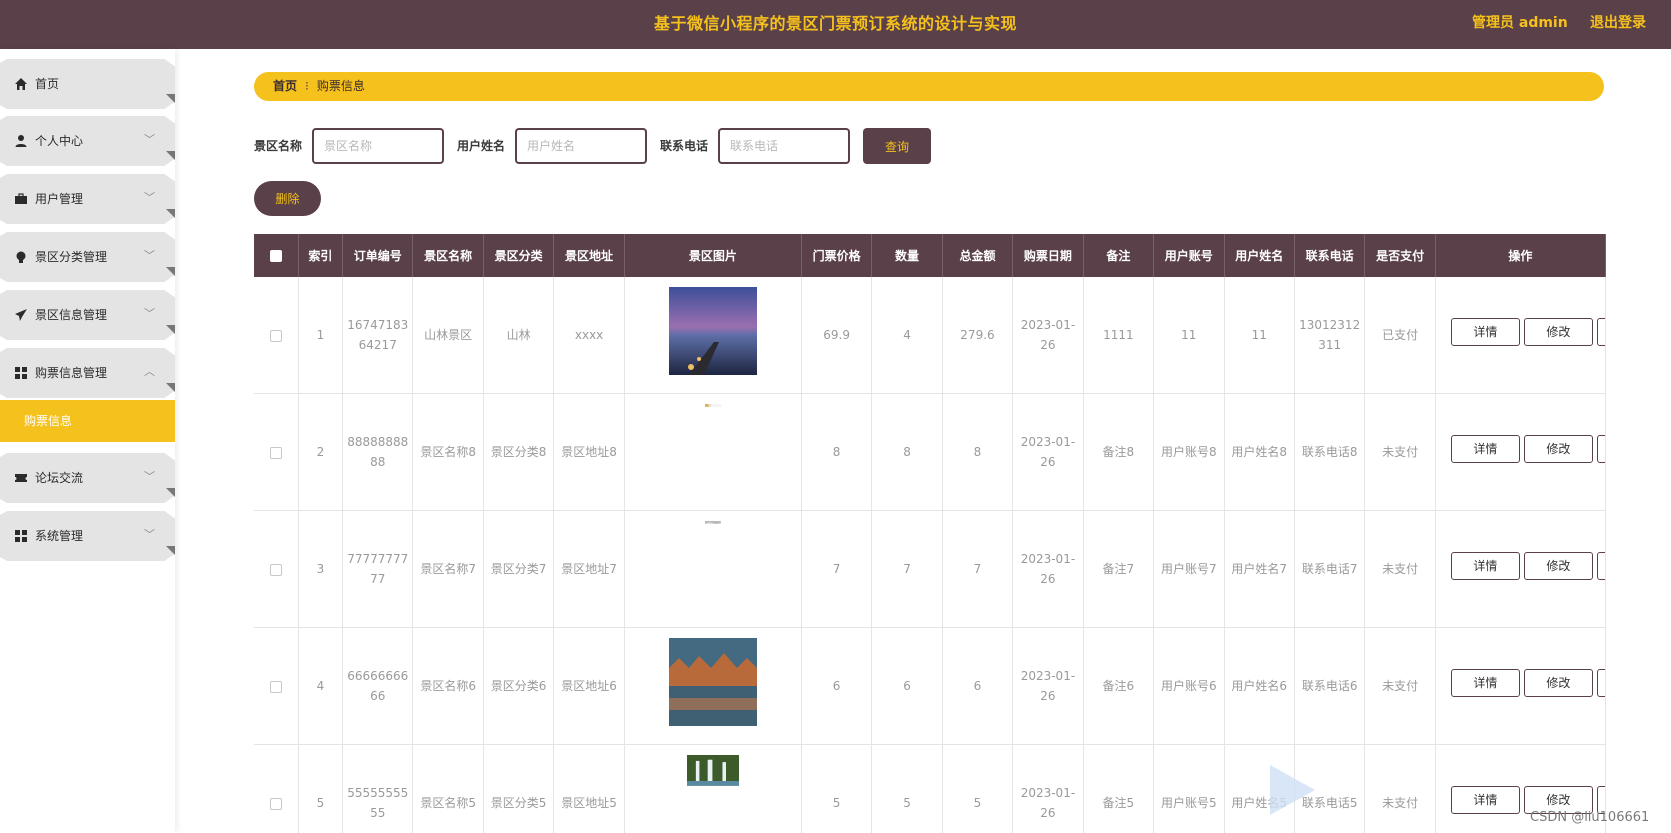 Image resolution: width=1671 pixels, height=833 pixels. What do you see at coordinates (59, 536) in the screenshot?
I see `sidebar-item-label: 系统管理` at bounding box center [59, 536].